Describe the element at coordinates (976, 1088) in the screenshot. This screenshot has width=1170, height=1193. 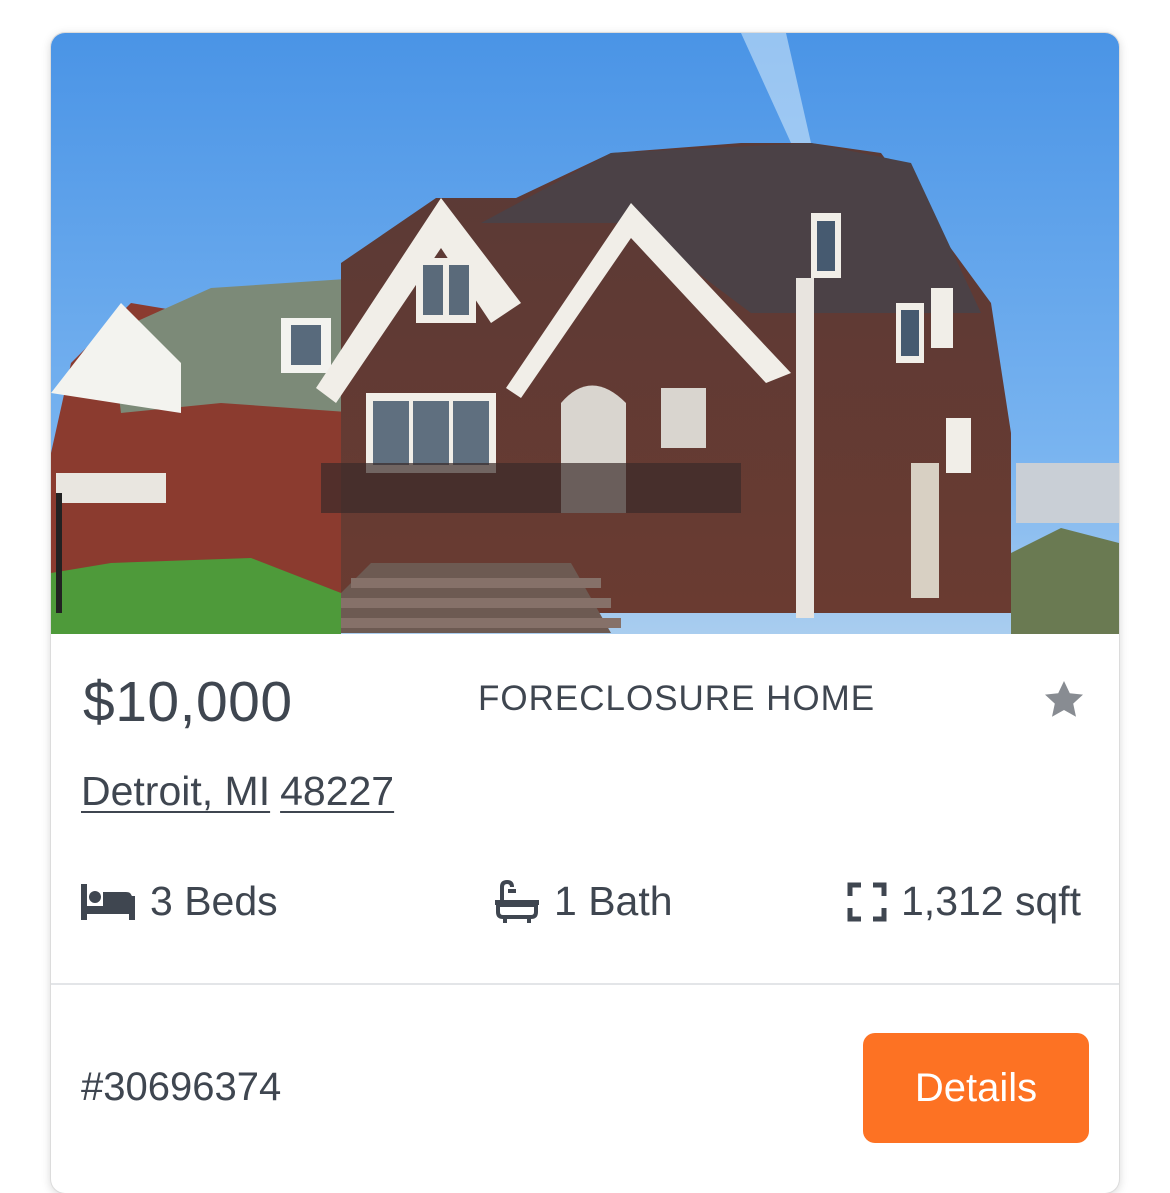
I see `details-button: Details` at that location.